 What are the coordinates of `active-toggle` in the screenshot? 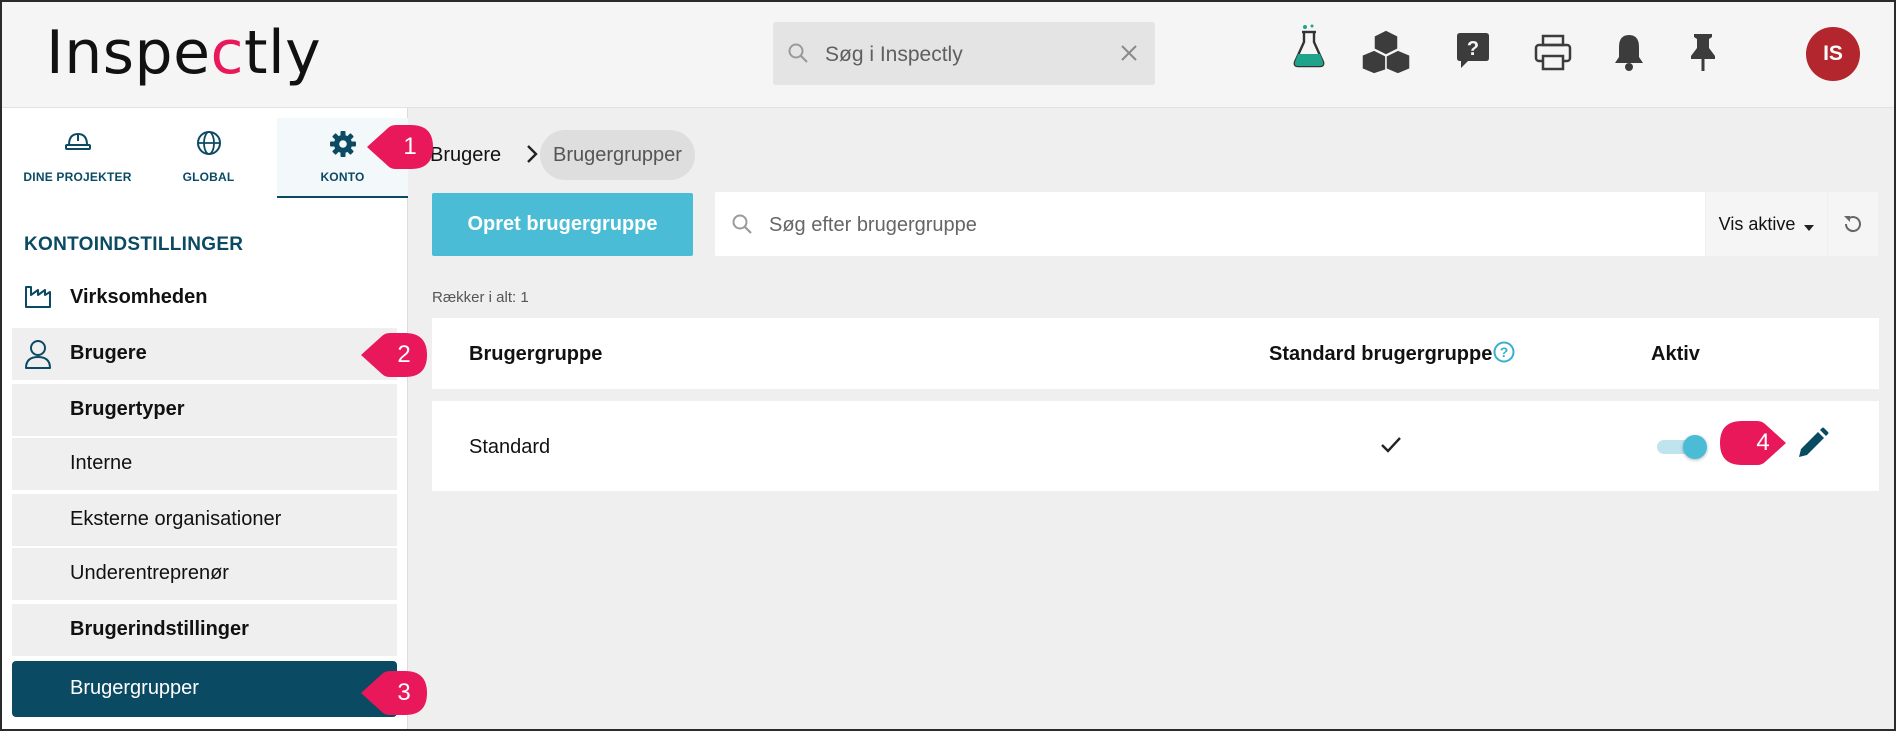 It's located at (1683, 447).